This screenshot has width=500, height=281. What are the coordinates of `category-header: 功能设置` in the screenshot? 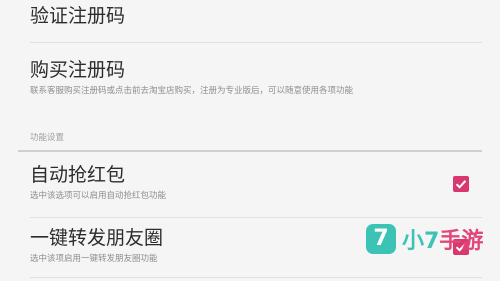 It's located at (47, 138).